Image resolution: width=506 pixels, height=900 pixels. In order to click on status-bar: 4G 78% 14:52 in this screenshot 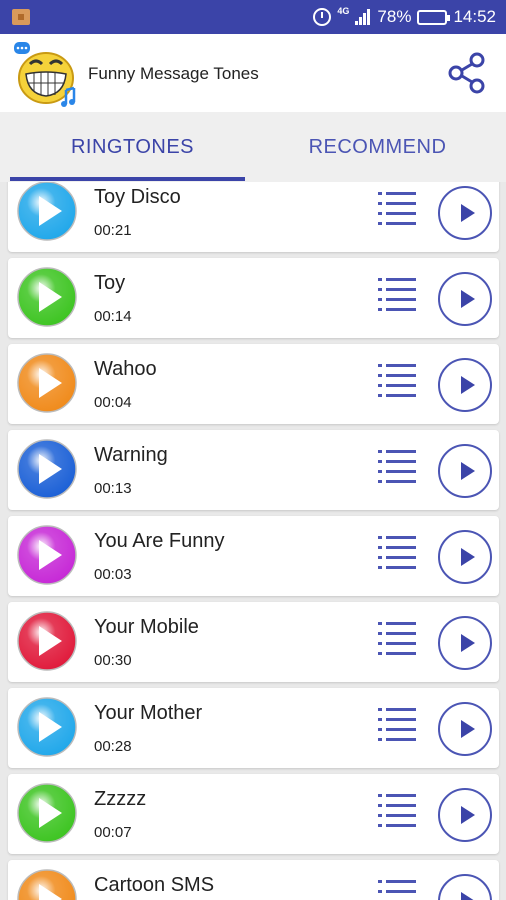, I will do `click(253, 17)`.